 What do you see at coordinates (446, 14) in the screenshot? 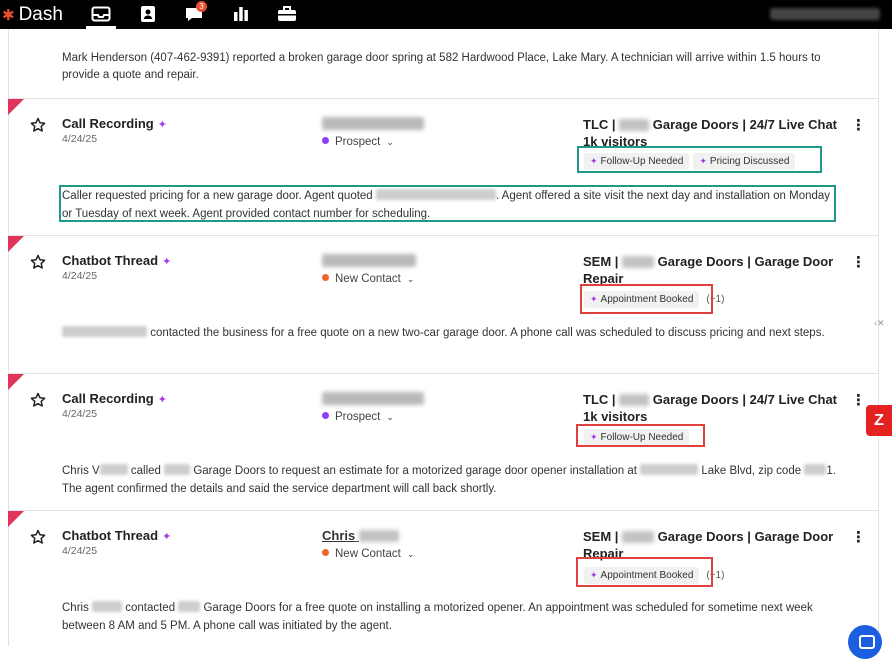
I see `top-nav-bar: ✱ Dash 3` at bounding box center [446, 14].